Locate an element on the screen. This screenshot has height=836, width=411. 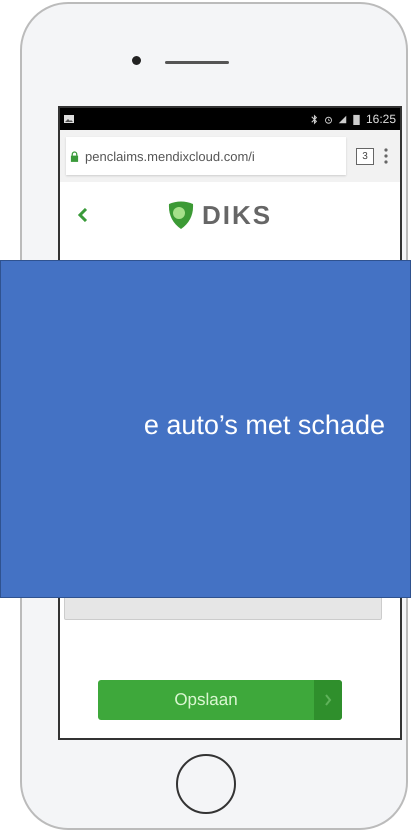
tab-count-button: 3 is located at coordinates (365, 156).